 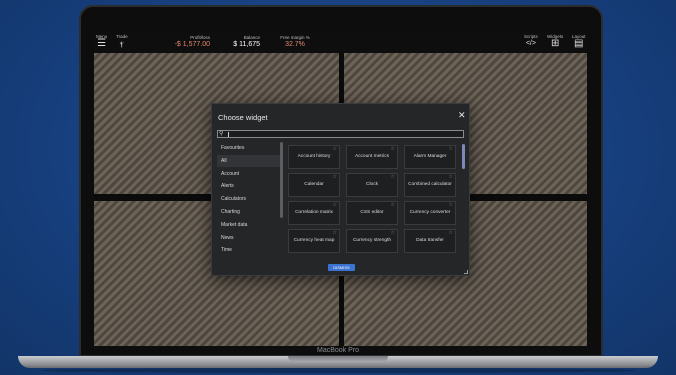 I want to click on widget-card-label: Currency heat map, so click(x=314, y=240).